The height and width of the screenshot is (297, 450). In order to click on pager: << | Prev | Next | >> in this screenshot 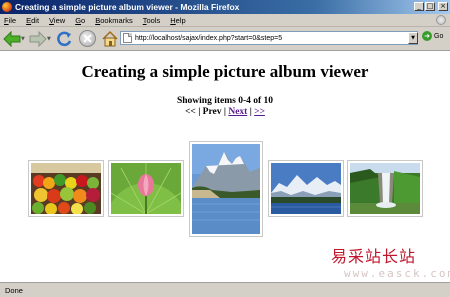, I will do `click(225, 112)`.